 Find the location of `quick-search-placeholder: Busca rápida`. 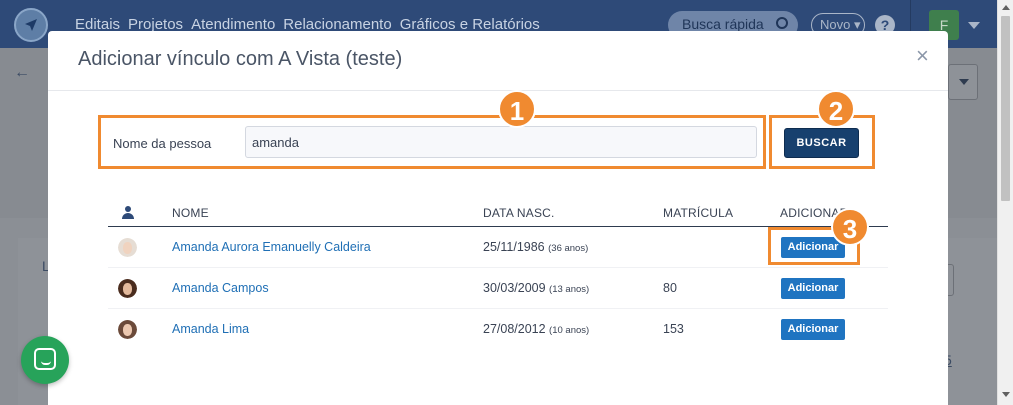

quick-search-placeholder: Busca rápida is located at coordinates (723, 24).